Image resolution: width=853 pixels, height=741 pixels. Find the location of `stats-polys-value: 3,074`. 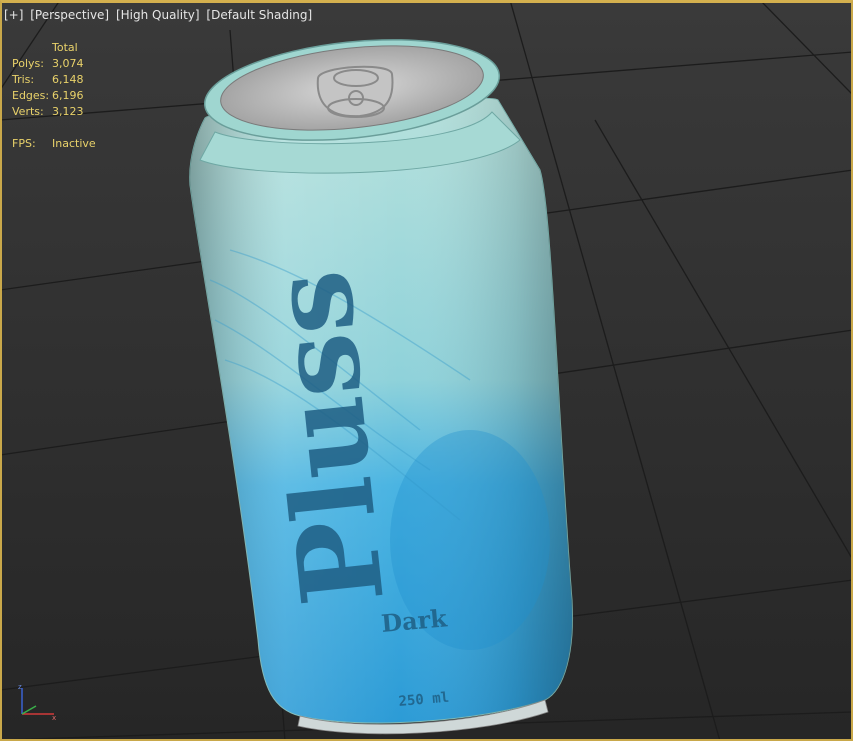

stats-polys-value: 3,074 is located at coordinates (68, 63).